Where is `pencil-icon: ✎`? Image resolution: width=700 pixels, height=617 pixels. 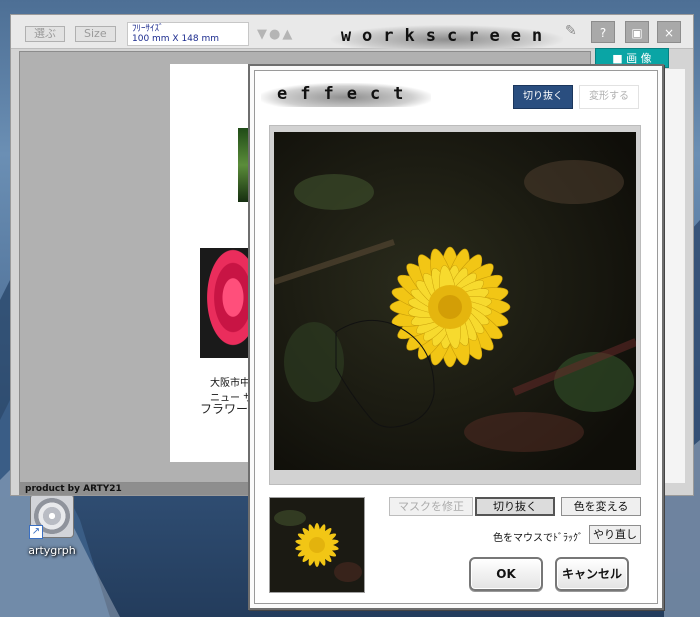
pencil-icon: ✎ is located at coordinates (573, 33).